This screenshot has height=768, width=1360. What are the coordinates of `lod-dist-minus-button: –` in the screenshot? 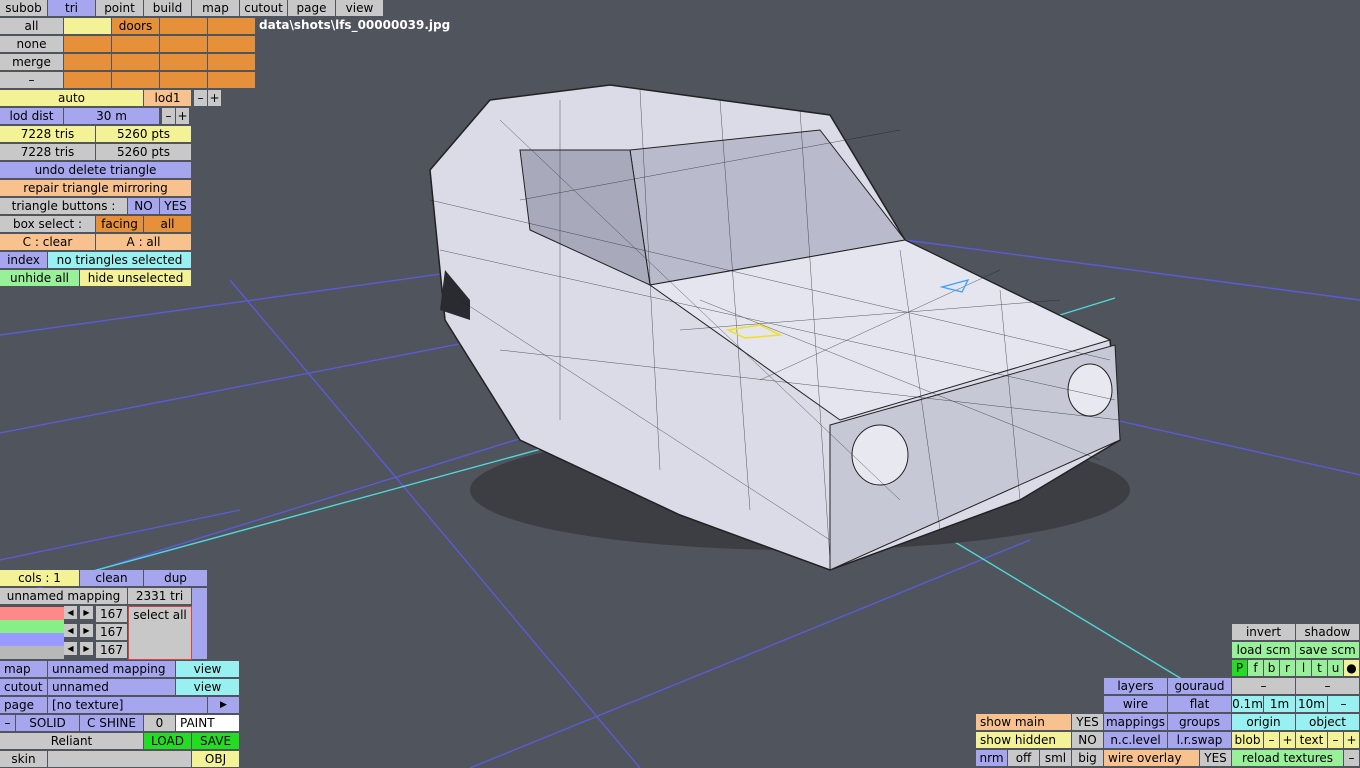 It's located at (169, 116).